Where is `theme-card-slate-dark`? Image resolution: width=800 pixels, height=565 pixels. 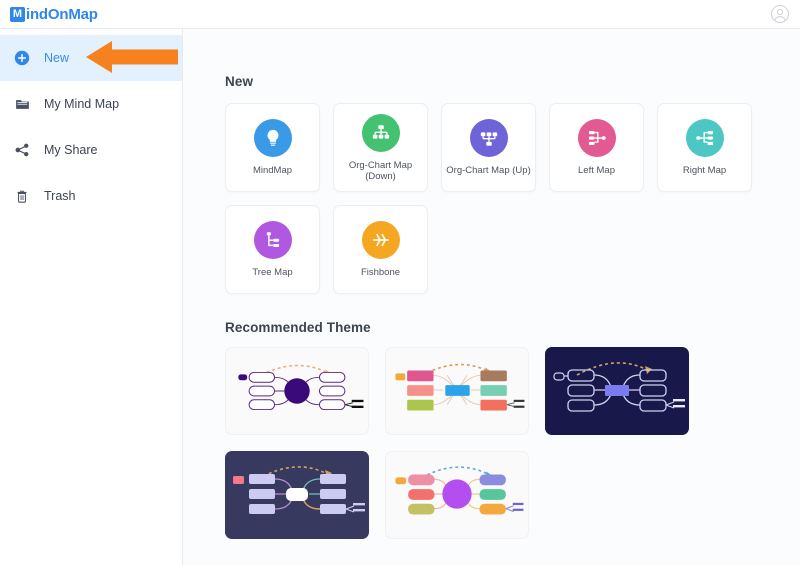
theme-card-slate-dark is located at coordinates (297, 495).